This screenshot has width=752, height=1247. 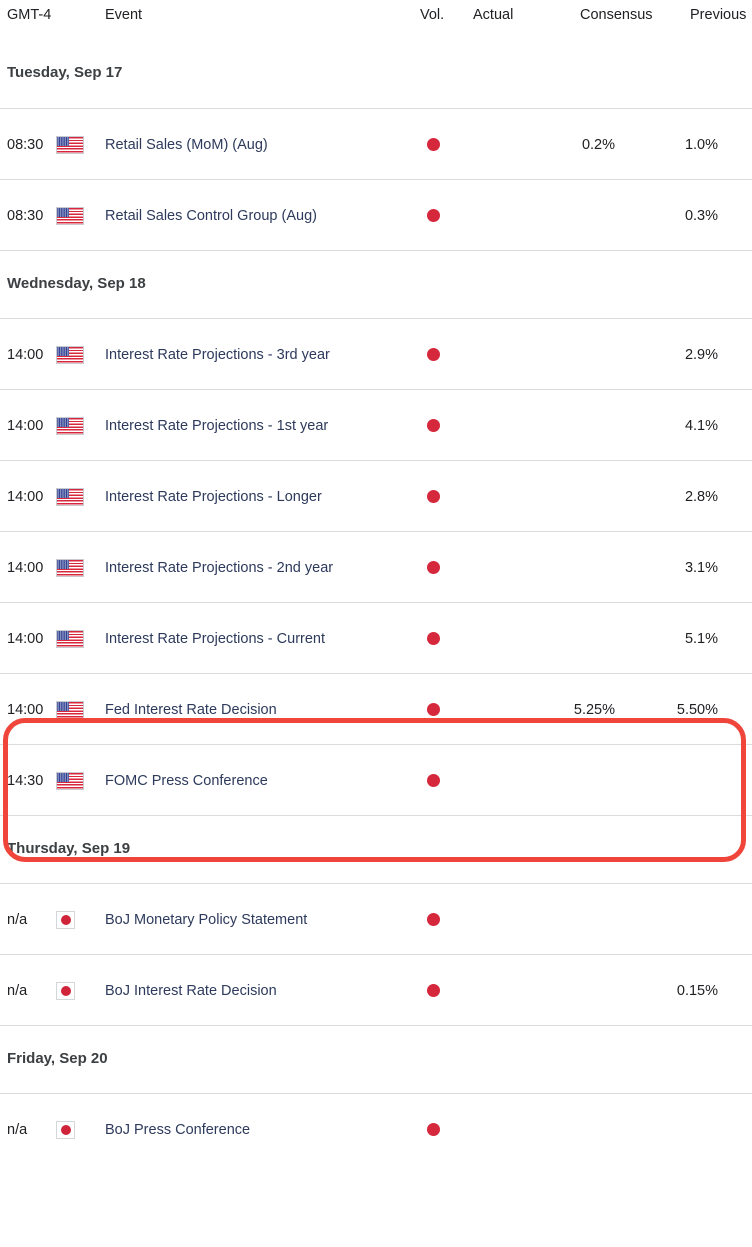 What do you see at coordinates (376, 1128) in the screenshot?
I see `calendar-event-row: n/a BoJ Press Conference` at bounding box center [376, 1128].